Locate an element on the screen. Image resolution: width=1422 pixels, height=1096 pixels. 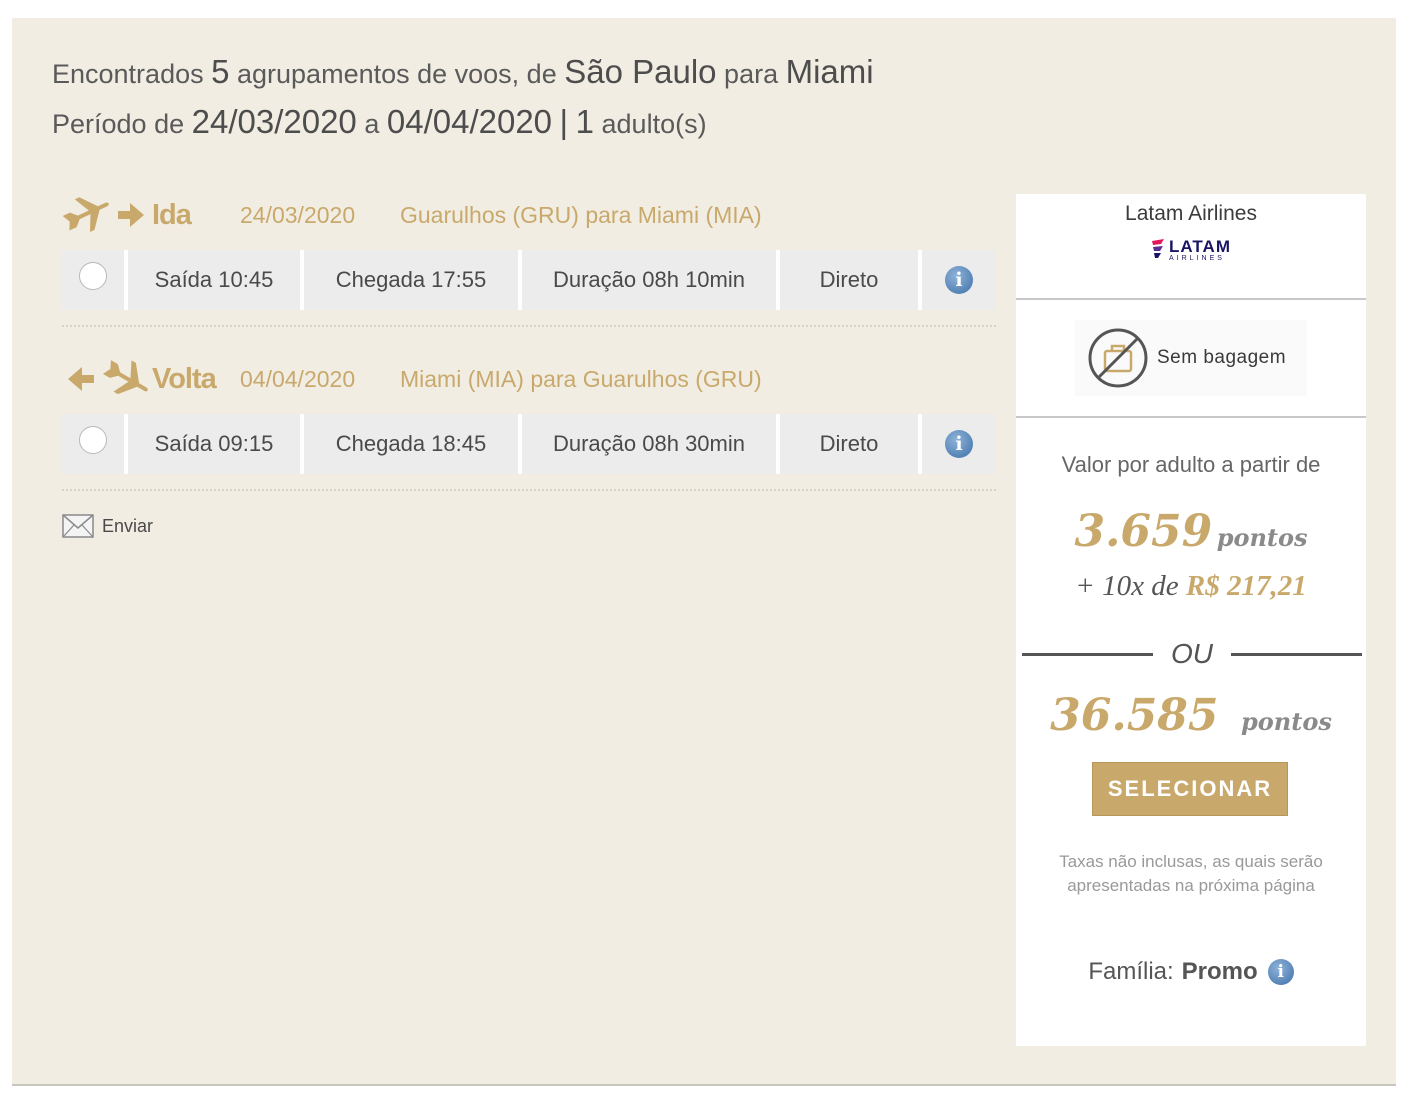
adult-count: 1 is located at coordinates (584, 121).